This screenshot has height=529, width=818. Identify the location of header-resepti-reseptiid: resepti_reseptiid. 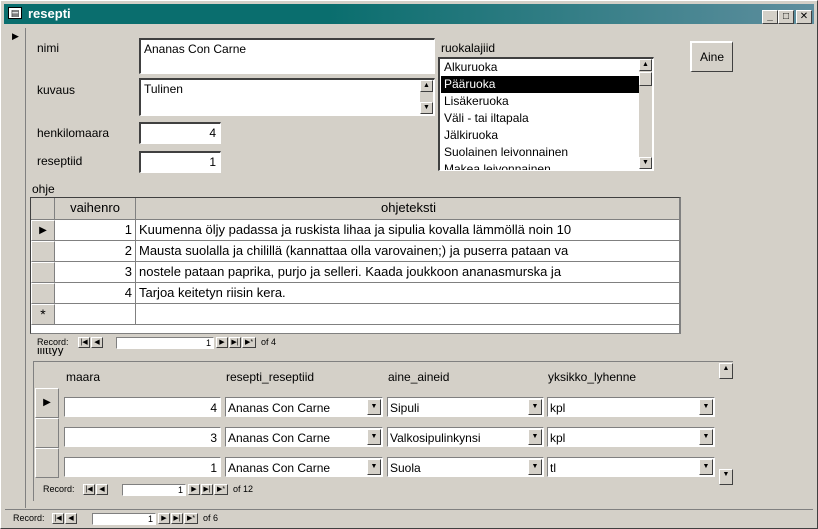
(270, 377).